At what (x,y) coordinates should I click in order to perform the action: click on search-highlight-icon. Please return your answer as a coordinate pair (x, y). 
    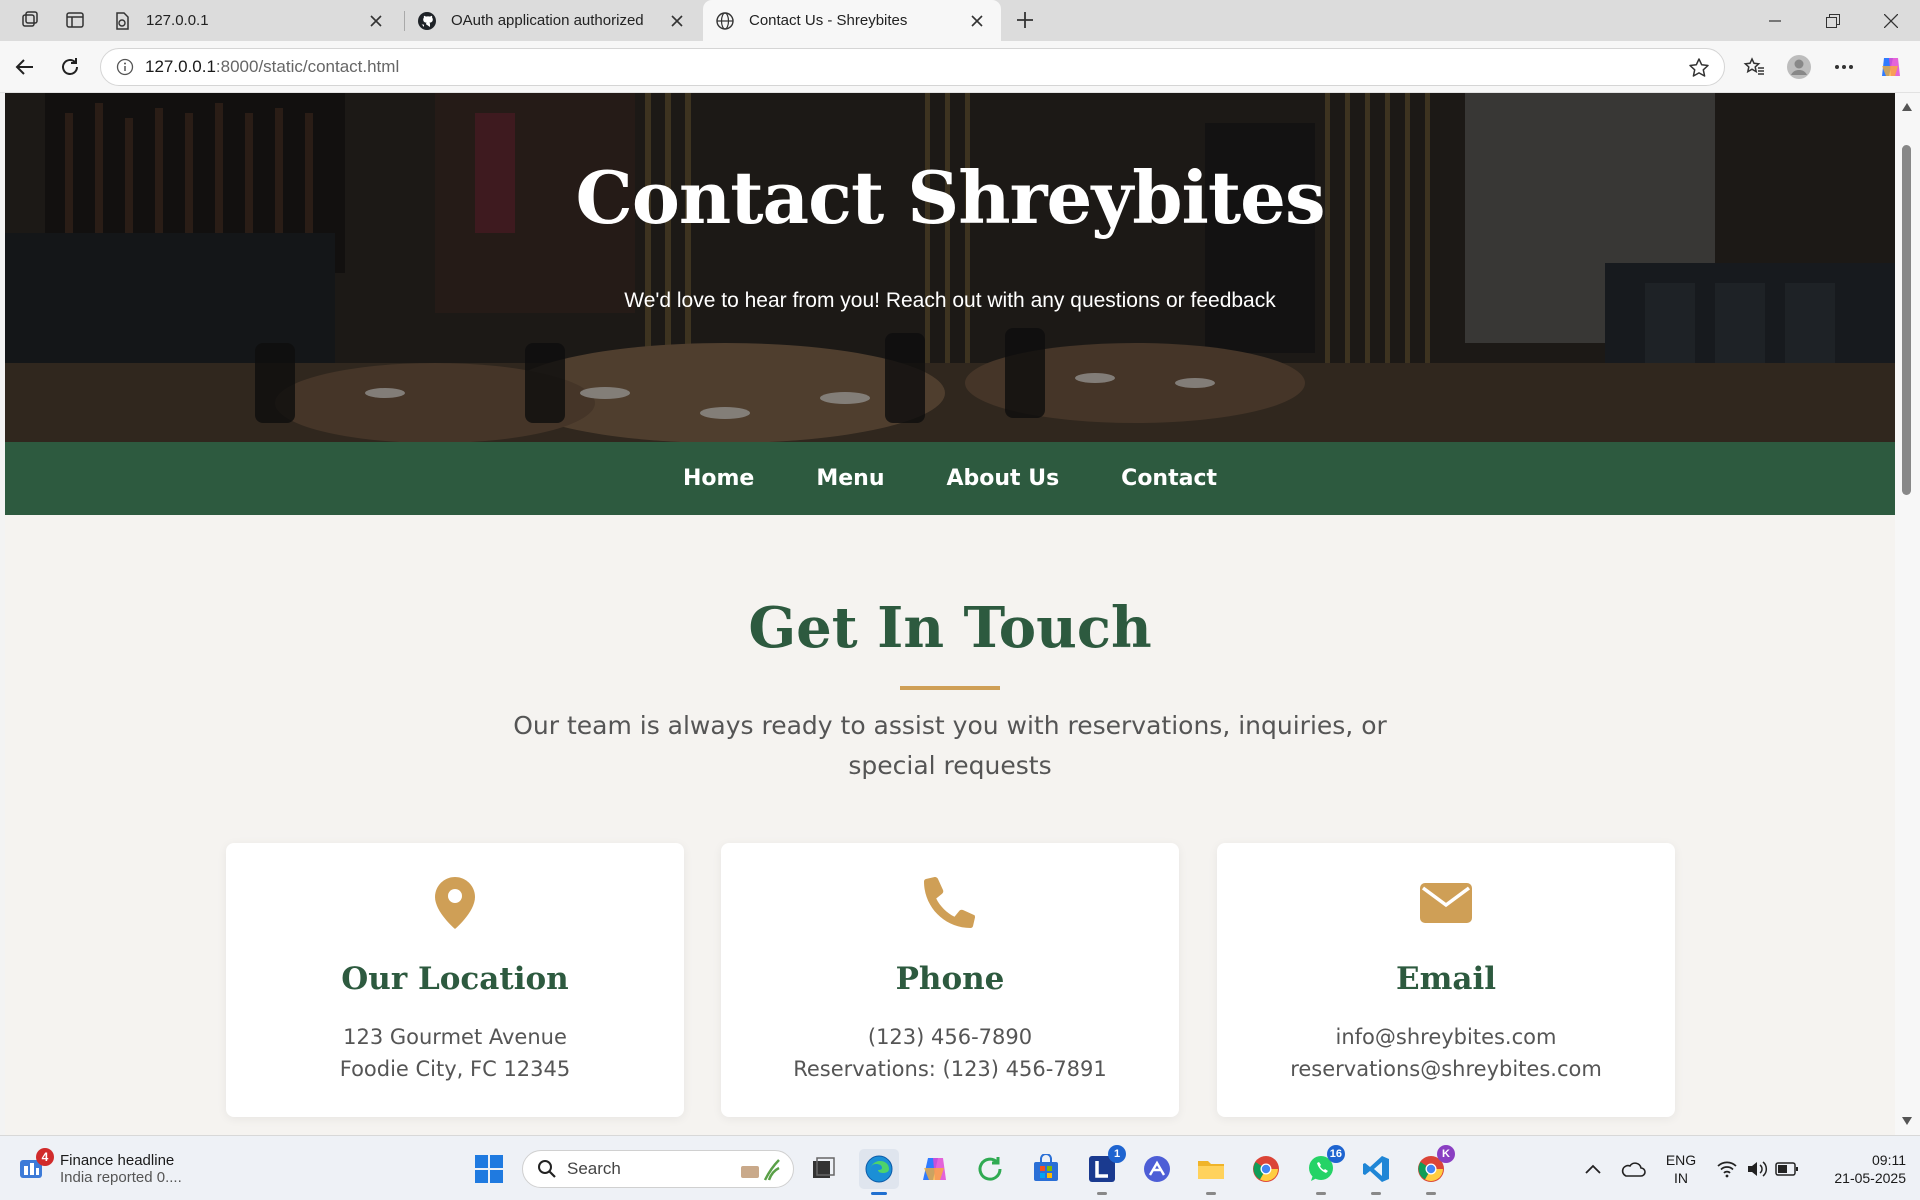
    Looking at the image, I should click on (759, 1169).